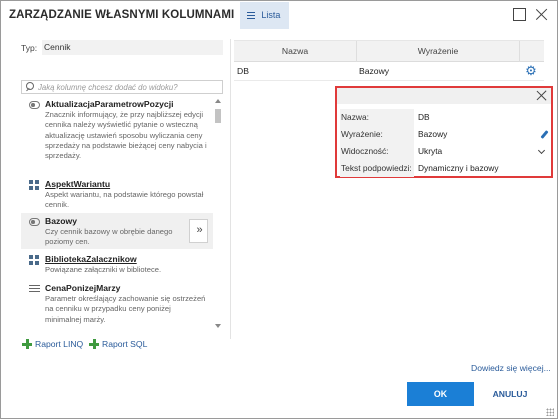 The image size is (558, 419). Describe the element at coordinates (129, 87) in the screenshot. I see `search-input` at that location.